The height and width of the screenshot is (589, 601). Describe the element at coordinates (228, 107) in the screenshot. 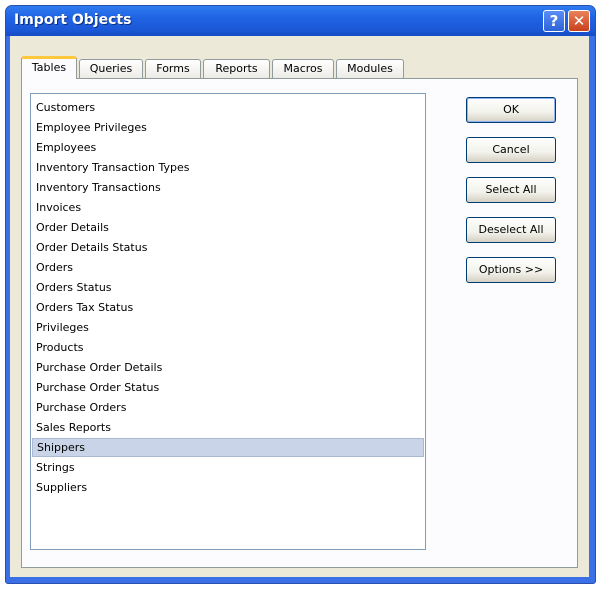

I see `list-item: Customers` at that location.